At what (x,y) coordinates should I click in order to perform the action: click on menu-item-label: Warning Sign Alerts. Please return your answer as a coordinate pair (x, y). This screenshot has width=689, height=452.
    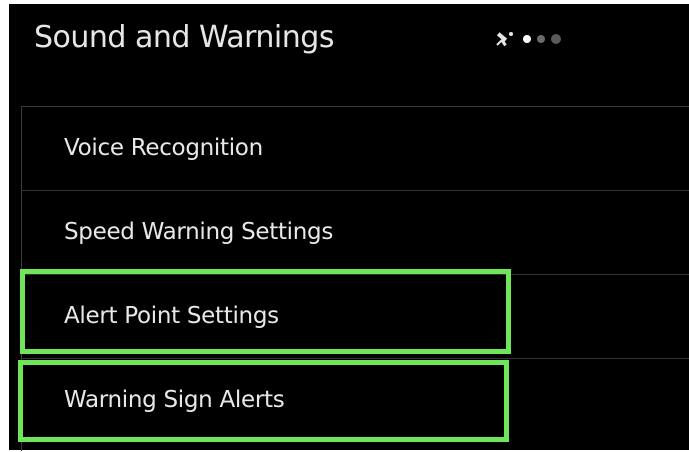
    Looking at the image, I should click on (174, 400).